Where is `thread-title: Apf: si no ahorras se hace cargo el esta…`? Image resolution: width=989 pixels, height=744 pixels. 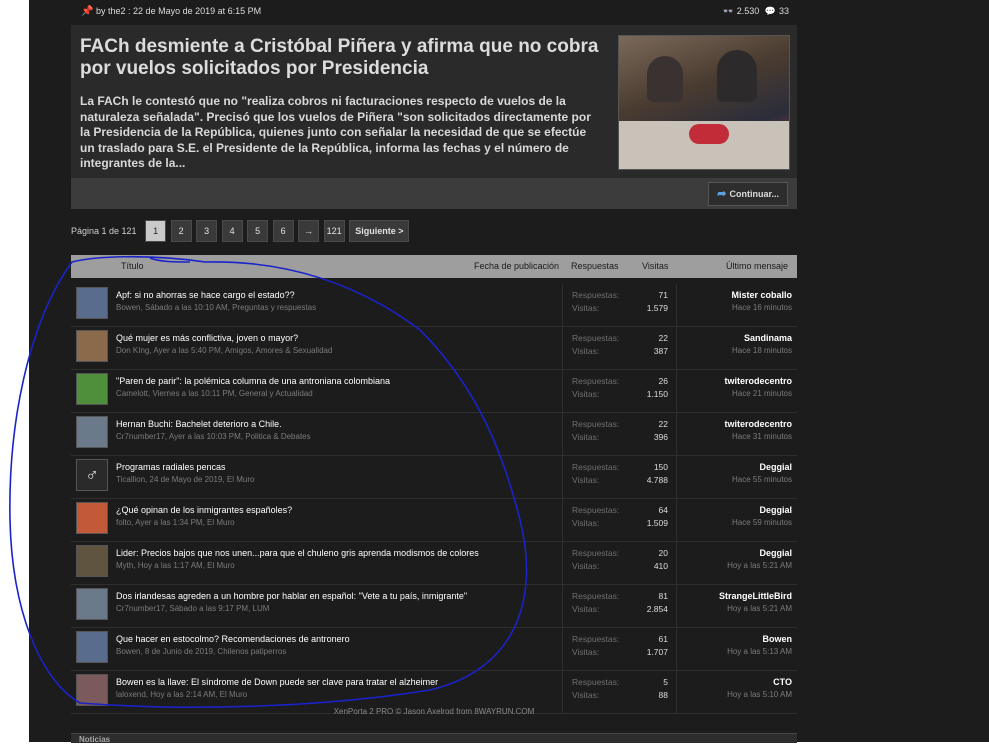 thread-title: Apf: si no ahorras se hace cargo el esta… is located at coordinates (205, 295).